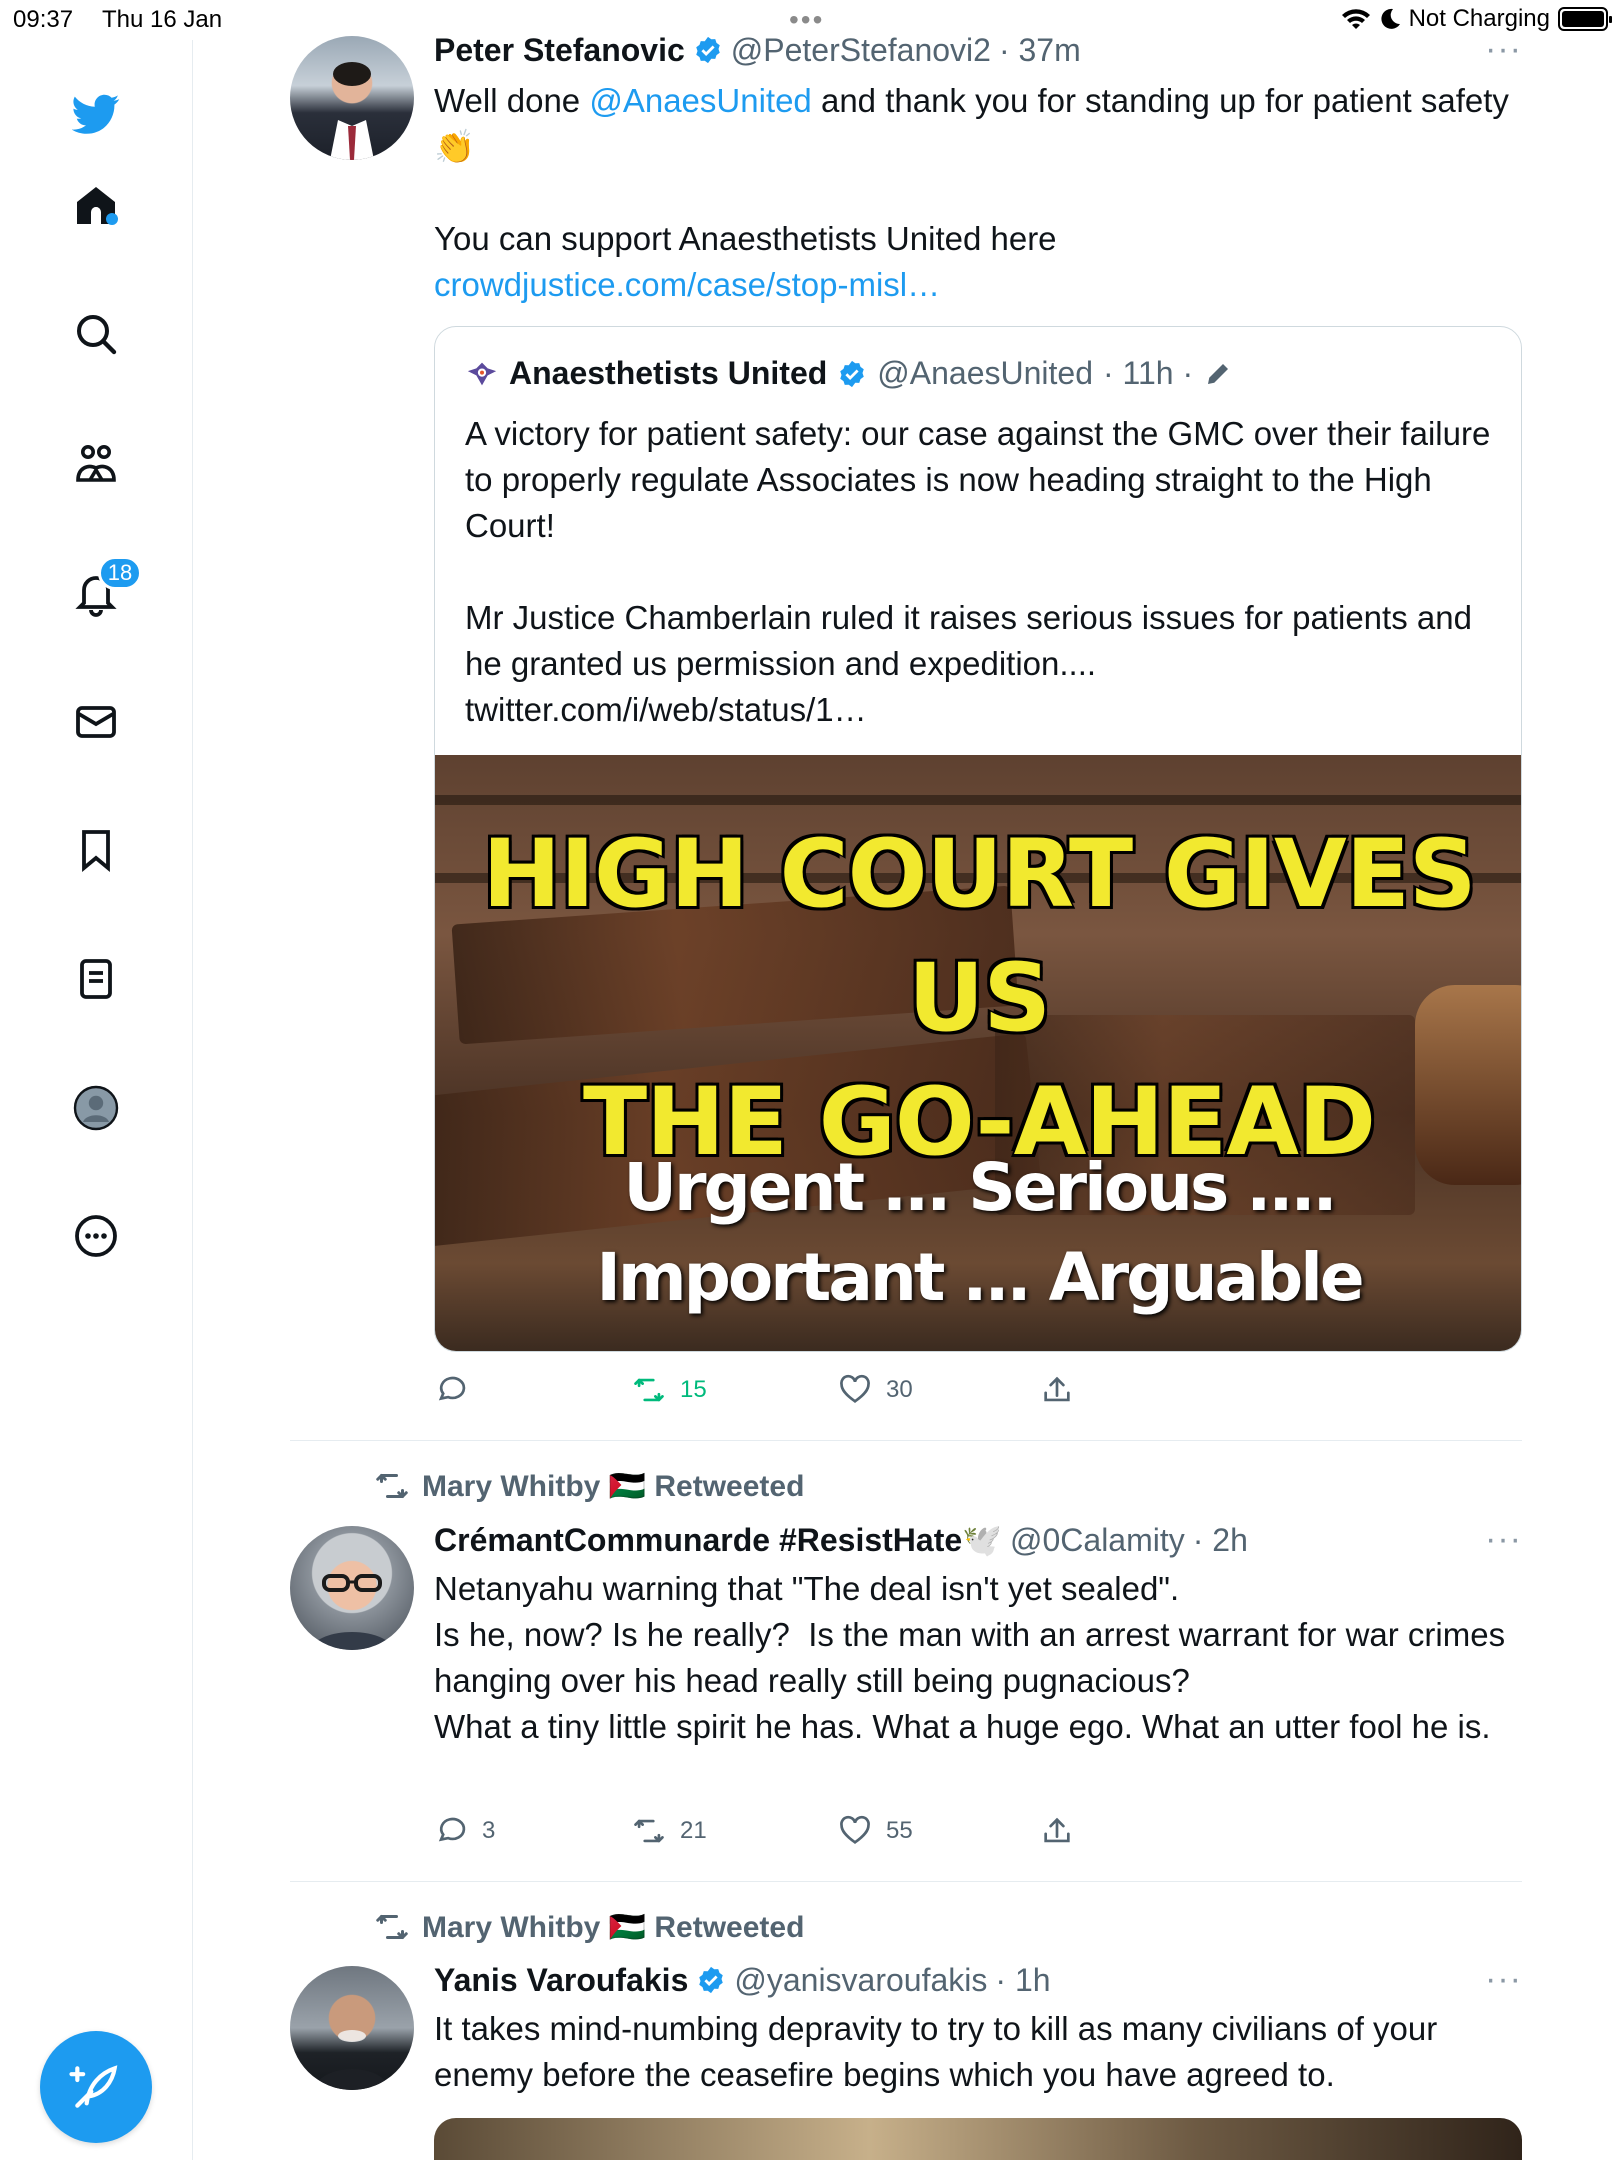  I want to click on home-unread-dot, so click(112, 219).